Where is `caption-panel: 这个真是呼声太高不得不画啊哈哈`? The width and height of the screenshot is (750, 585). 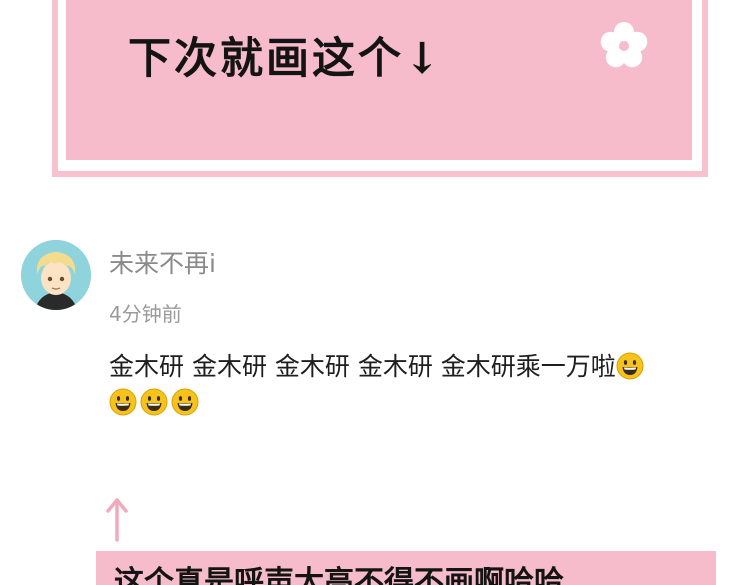
caption-panel: 这个真是呼声太高不得不画啊哈哈 is located at coordinates (406, 568).